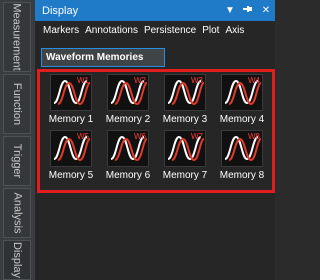 This screenshot has height=280, width=320. I want to click on memory-8-button: W8 Memory 8, so click(242, 155).